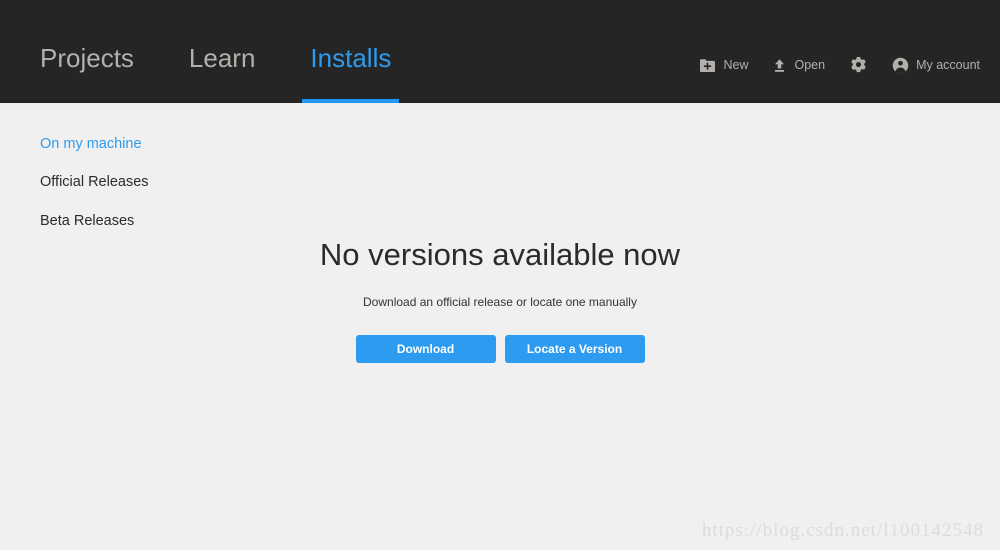 This screenshot has width=1000, height=550. I want to click on tab-installs-label: Installs, so click(351, 58).